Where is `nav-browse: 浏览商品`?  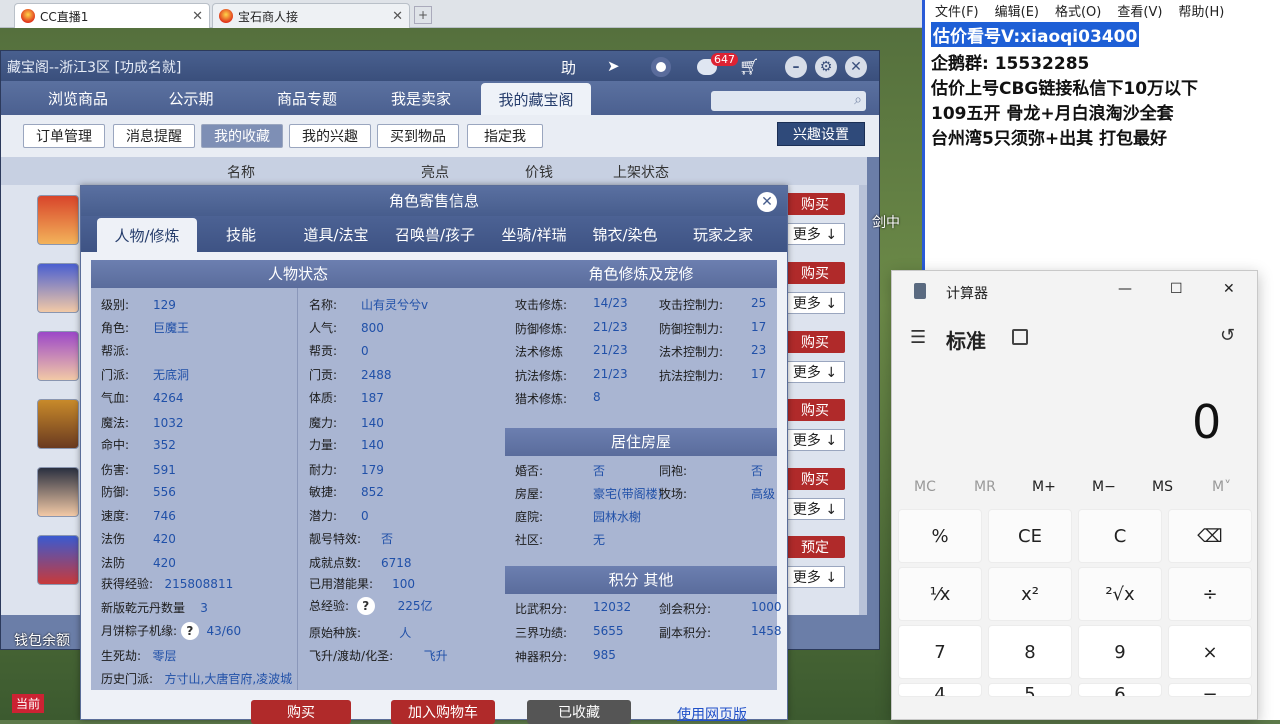 nav-browse: 浏览商品 is located at coordinates (78, 98).